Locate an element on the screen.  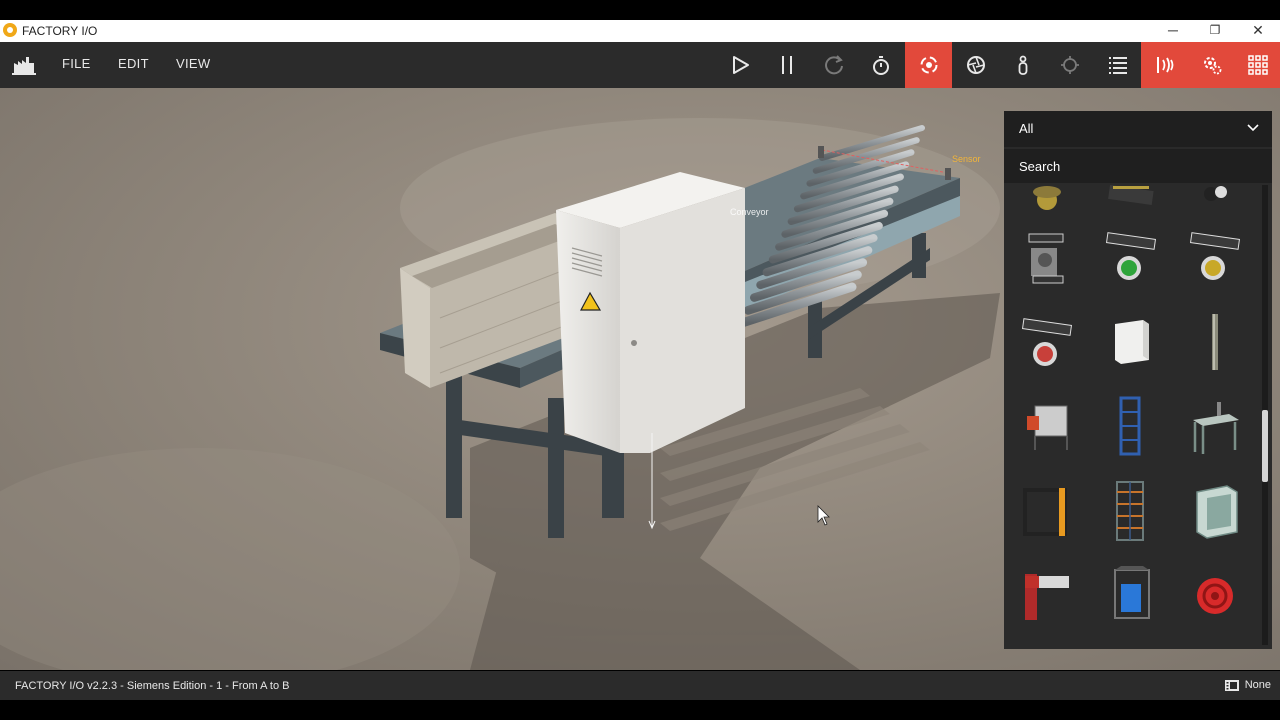
title-bar: FACTORY I/O ─ ❐ ✕ is located at coordinates (640, 31).